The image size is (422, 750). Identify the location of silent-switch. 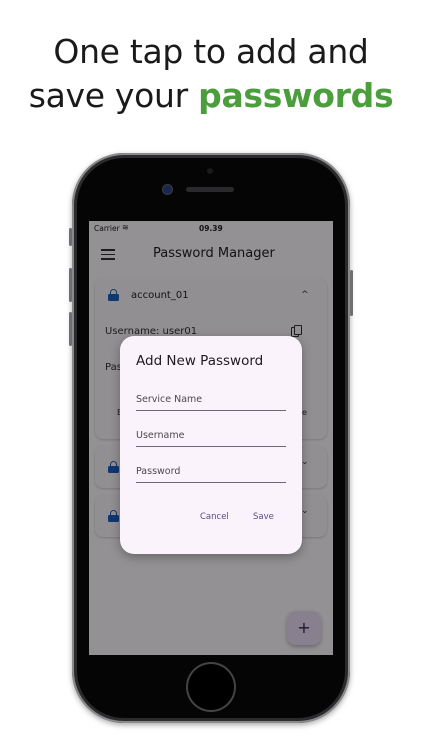
(70, 237).